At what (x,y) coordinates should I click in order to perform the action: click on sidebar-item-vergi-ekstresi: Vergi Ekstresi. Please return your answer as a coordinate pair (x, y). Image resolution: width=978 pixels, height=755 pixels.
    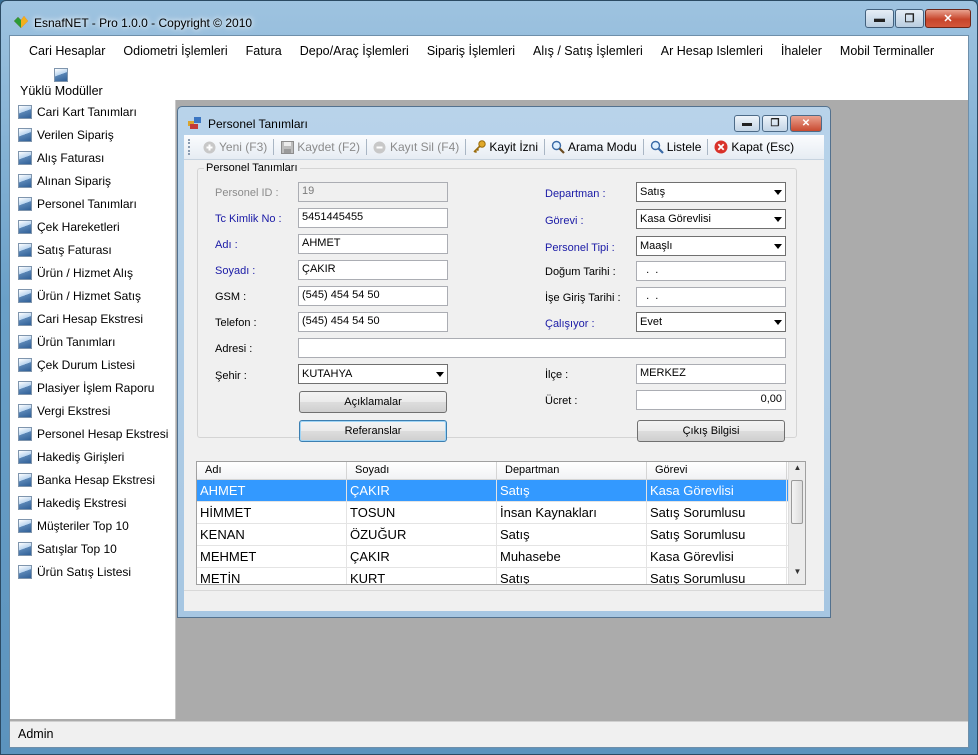
    Looking at the image, I should click on (92, 410).